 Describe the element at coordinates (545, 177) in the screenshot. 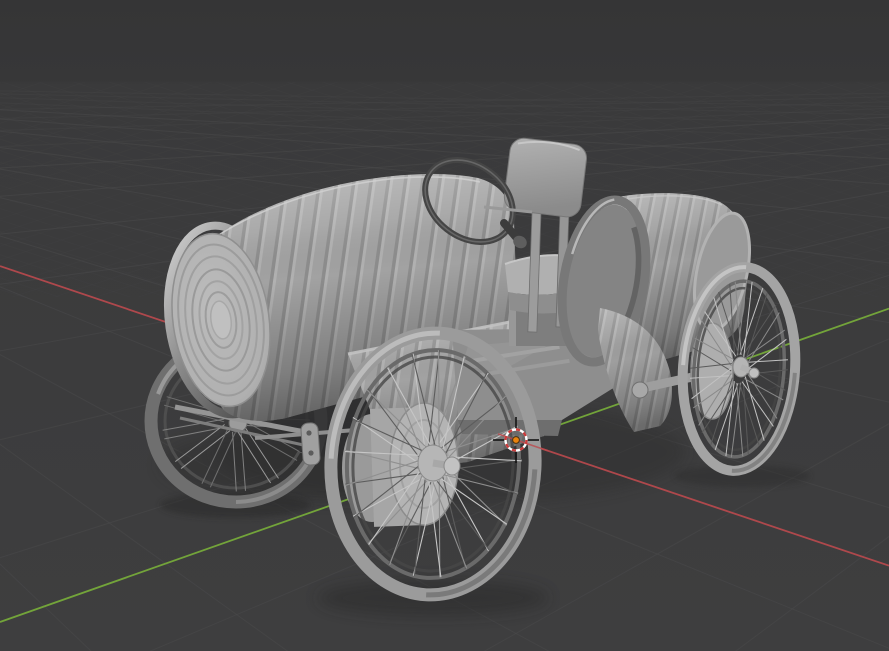

I see `seat-backrest` at that location.